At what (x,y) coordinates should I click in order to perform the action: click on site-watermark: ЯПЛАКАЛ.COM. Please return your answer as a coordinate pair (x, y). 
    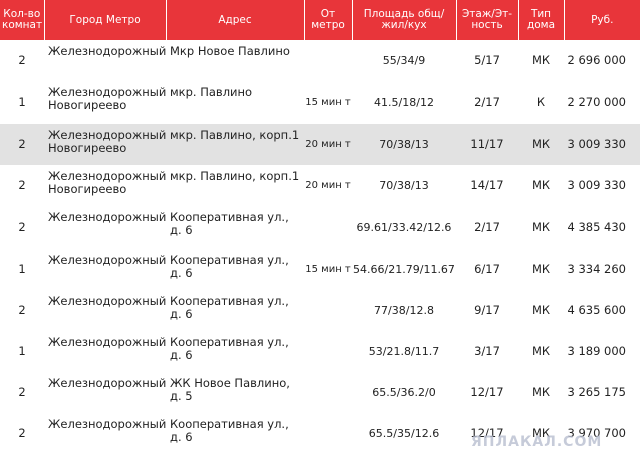
    Looking at the image, I should click on (537, 442).